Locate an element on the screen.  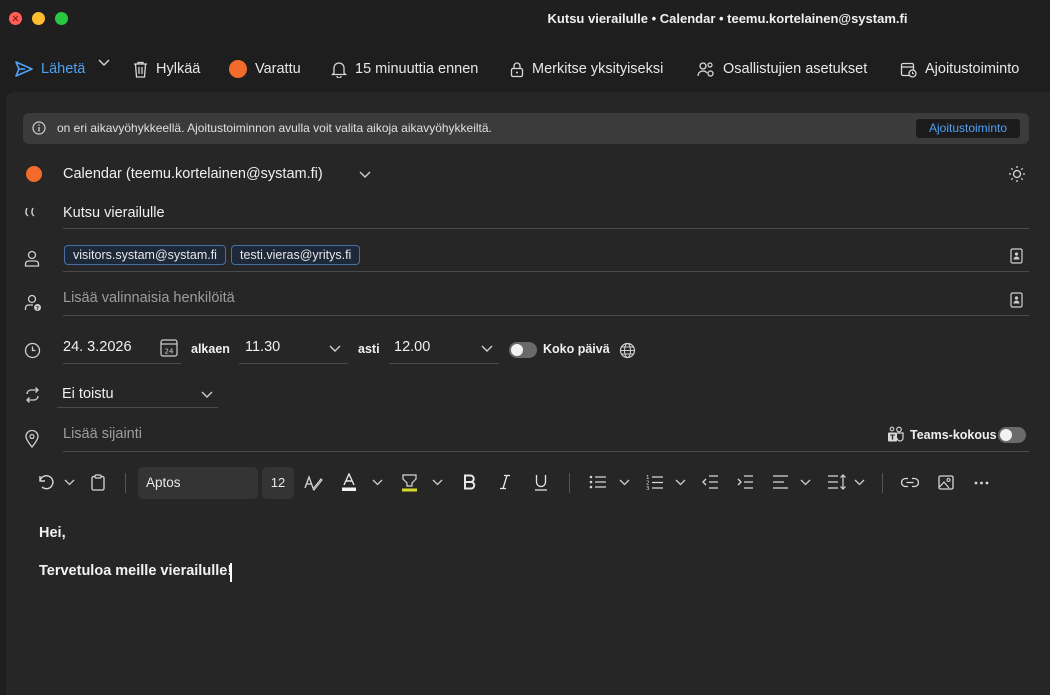
lock-icon is located at coordinates (517, 69).